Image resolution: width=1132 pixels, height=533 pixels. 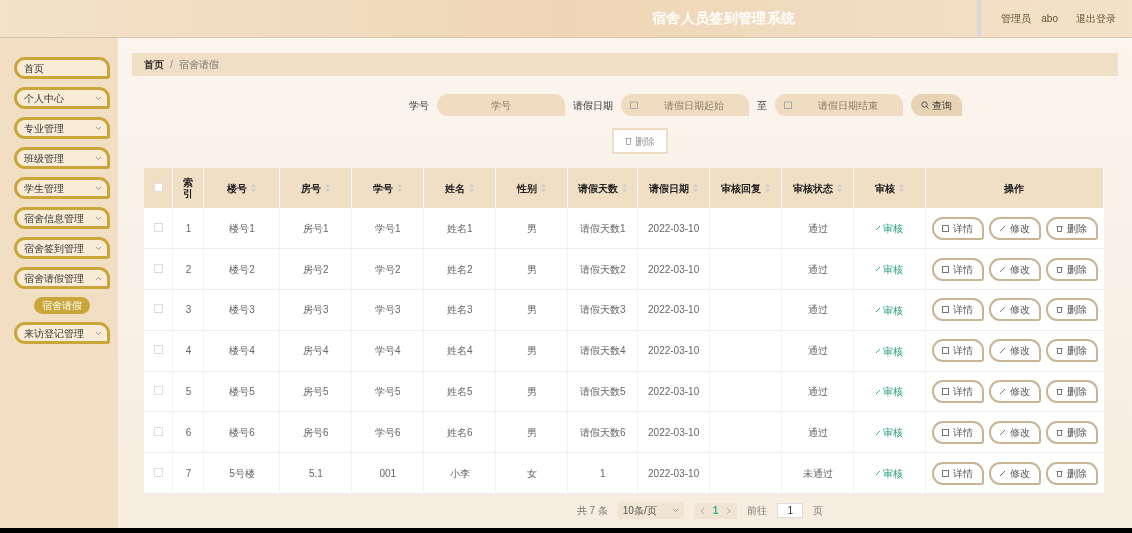 What do you see at coordinates (316, 432) in the screenshot?
I see `table-cell: 房号6` at bounding box center [316, 432].